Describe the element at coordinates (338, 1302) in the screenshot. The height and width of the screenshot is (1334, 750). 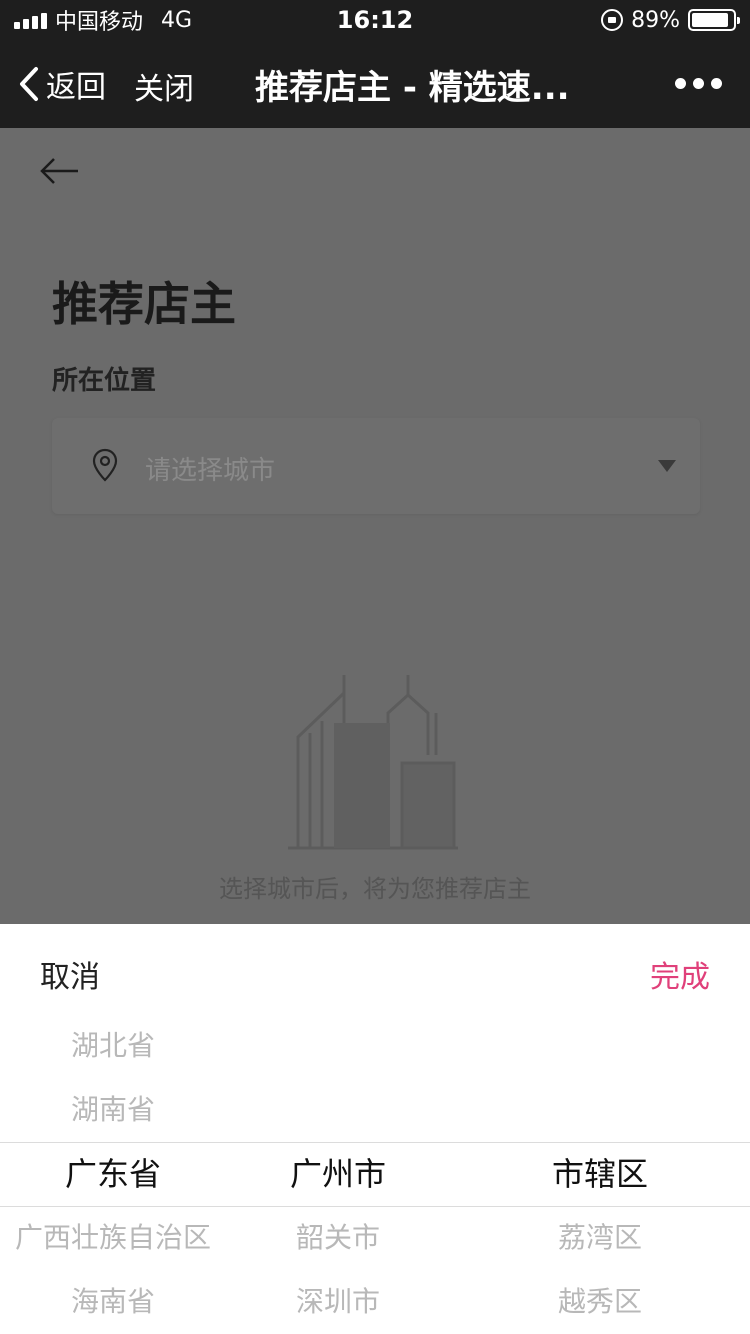
I see `picker-item-city: 深圳市` at that location.